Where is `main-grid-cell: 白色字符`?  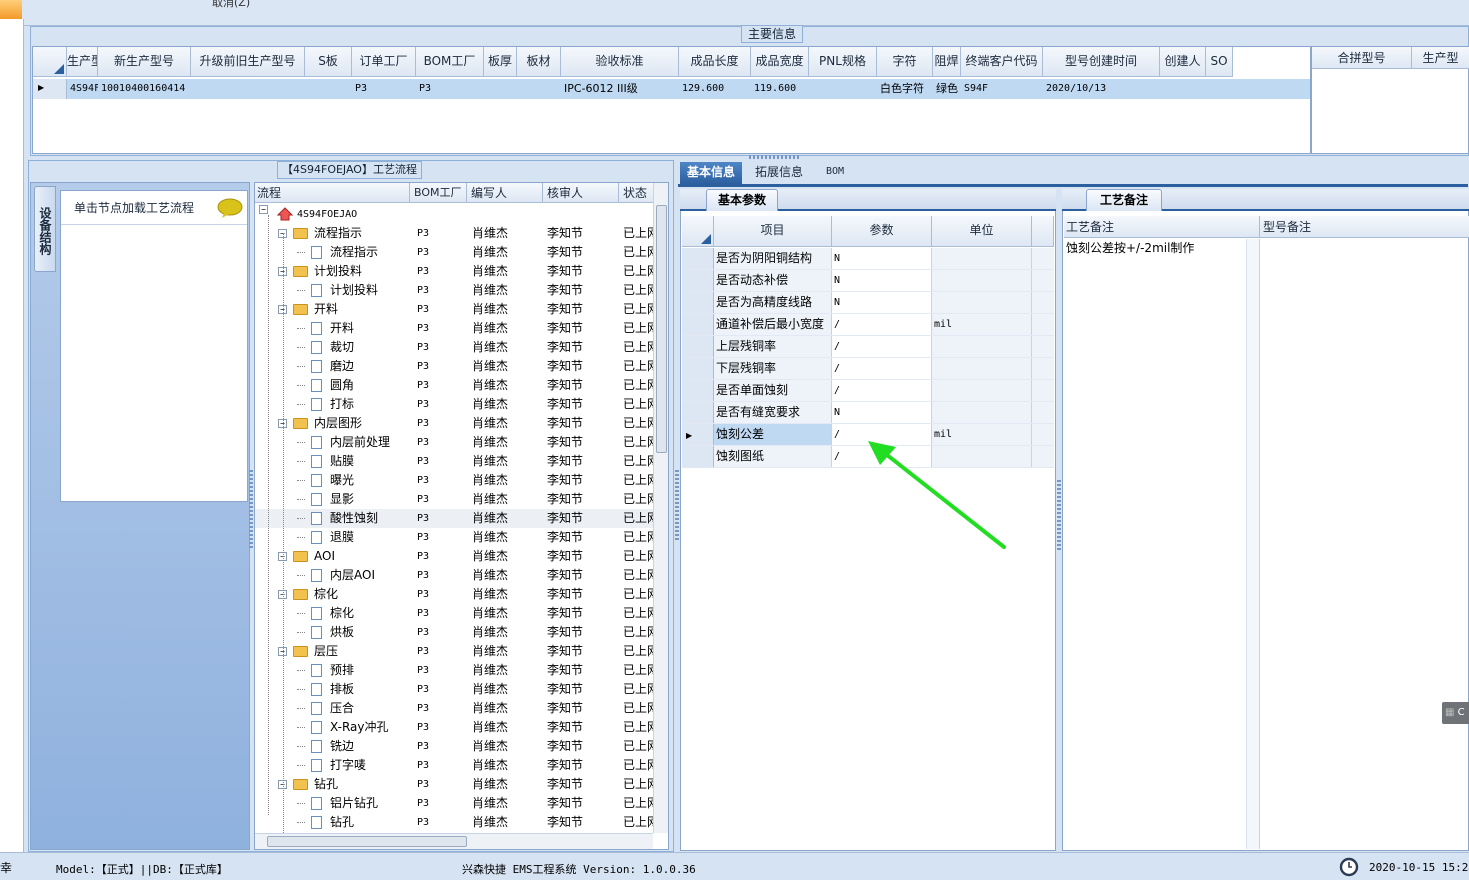 main-grid-cell: 白色字符 is located at coordinates (905, 89).